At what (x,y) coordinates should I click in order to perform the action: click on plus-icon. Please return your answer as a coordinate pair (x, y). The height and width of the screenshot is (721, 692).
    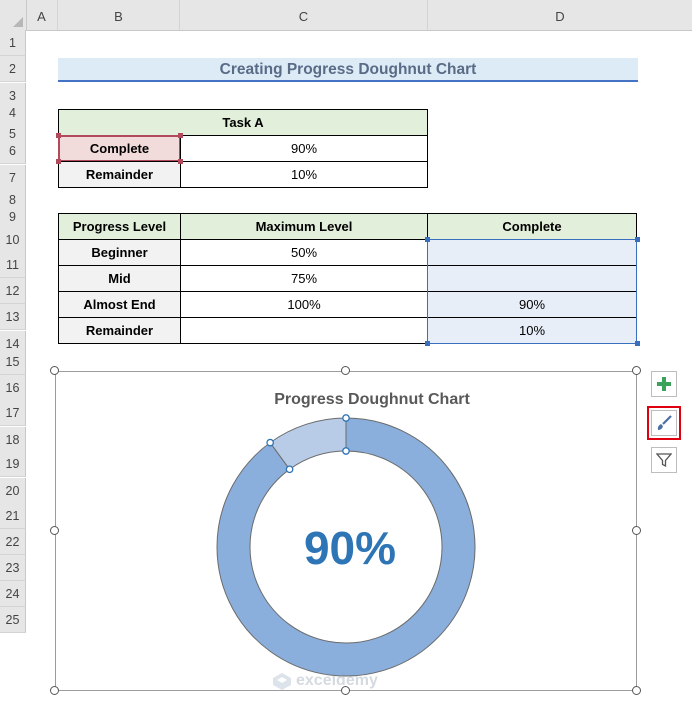
    Looking at the image, I should click on (664, 384).